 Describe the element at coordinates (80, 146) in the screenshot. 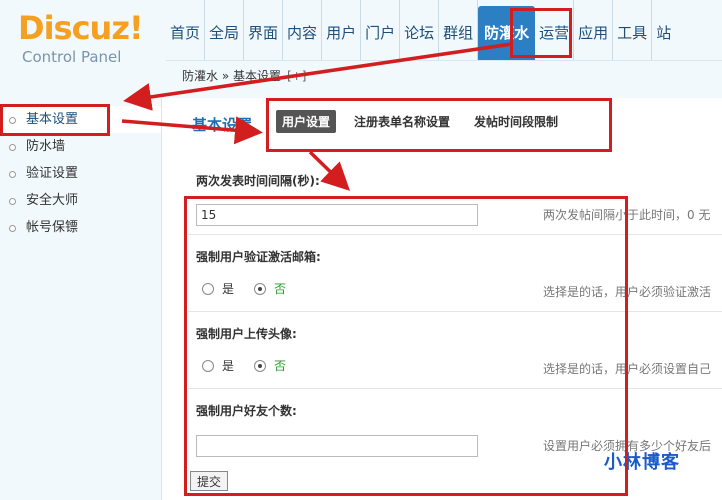

I see `sidebar-item-firewall: 防水墙` at that location.